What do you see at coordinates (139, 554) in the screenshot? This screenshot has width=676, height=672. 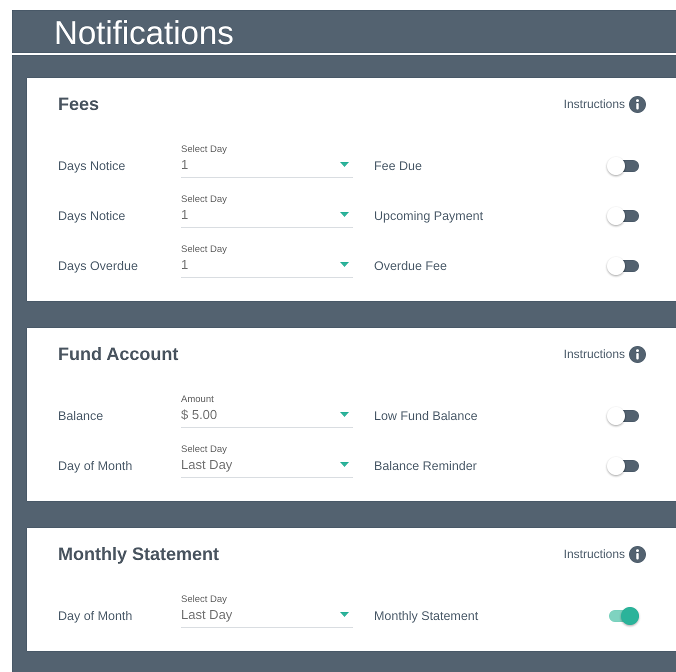 I see `card-title: Monthly Statement` at bounding box center [139, 554].